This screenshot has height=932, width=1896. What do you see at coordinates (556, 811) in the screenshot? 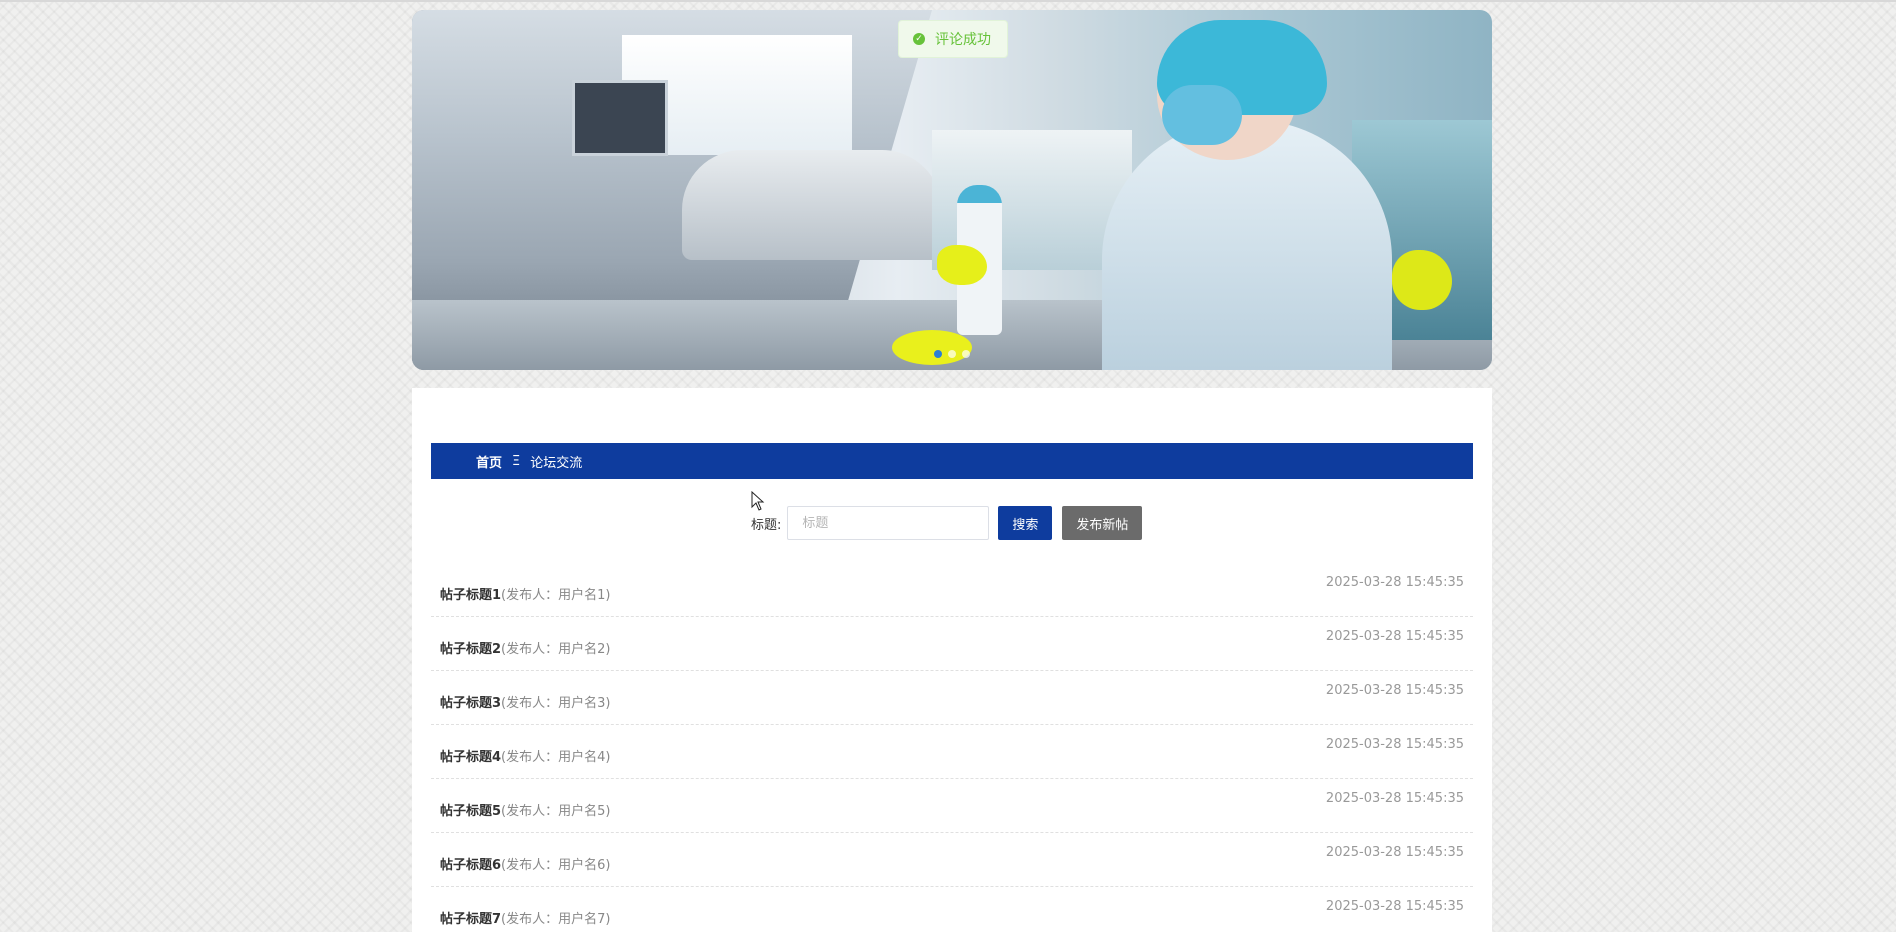
I see `post-author: (发布人：用户名5)` at bounding box center [556, 811].